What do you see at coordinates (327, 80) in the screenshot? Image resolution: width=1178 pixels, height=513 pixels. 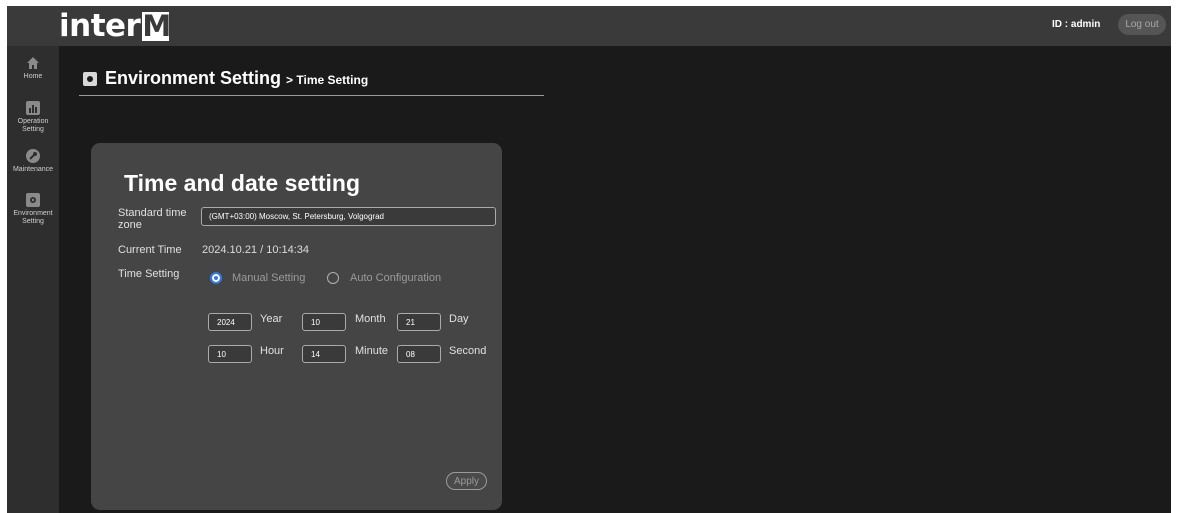 I see `breadcrumb: > Time Setting` at bounding box center [327, 80].